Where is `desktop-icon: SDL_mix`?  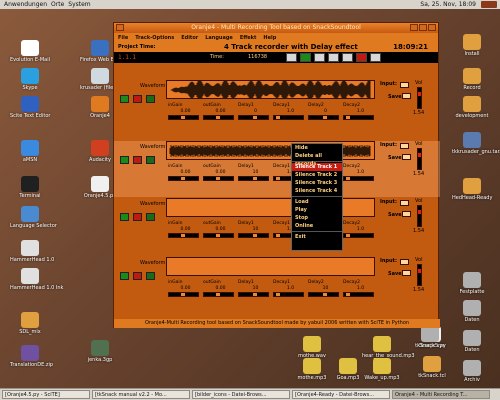
desktop-icon: SDL_mix is located at coordinates (30, 323).